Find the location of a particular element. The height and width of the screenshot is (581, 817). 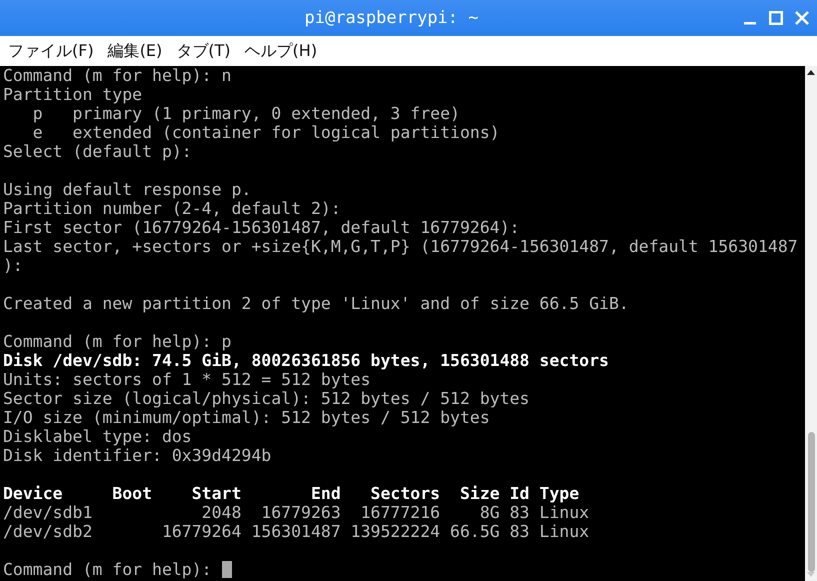

terminal-line: Created a new partition 2 of type 'Linux' and of size 66.5 GiB. is located at coordinates (316, 303).